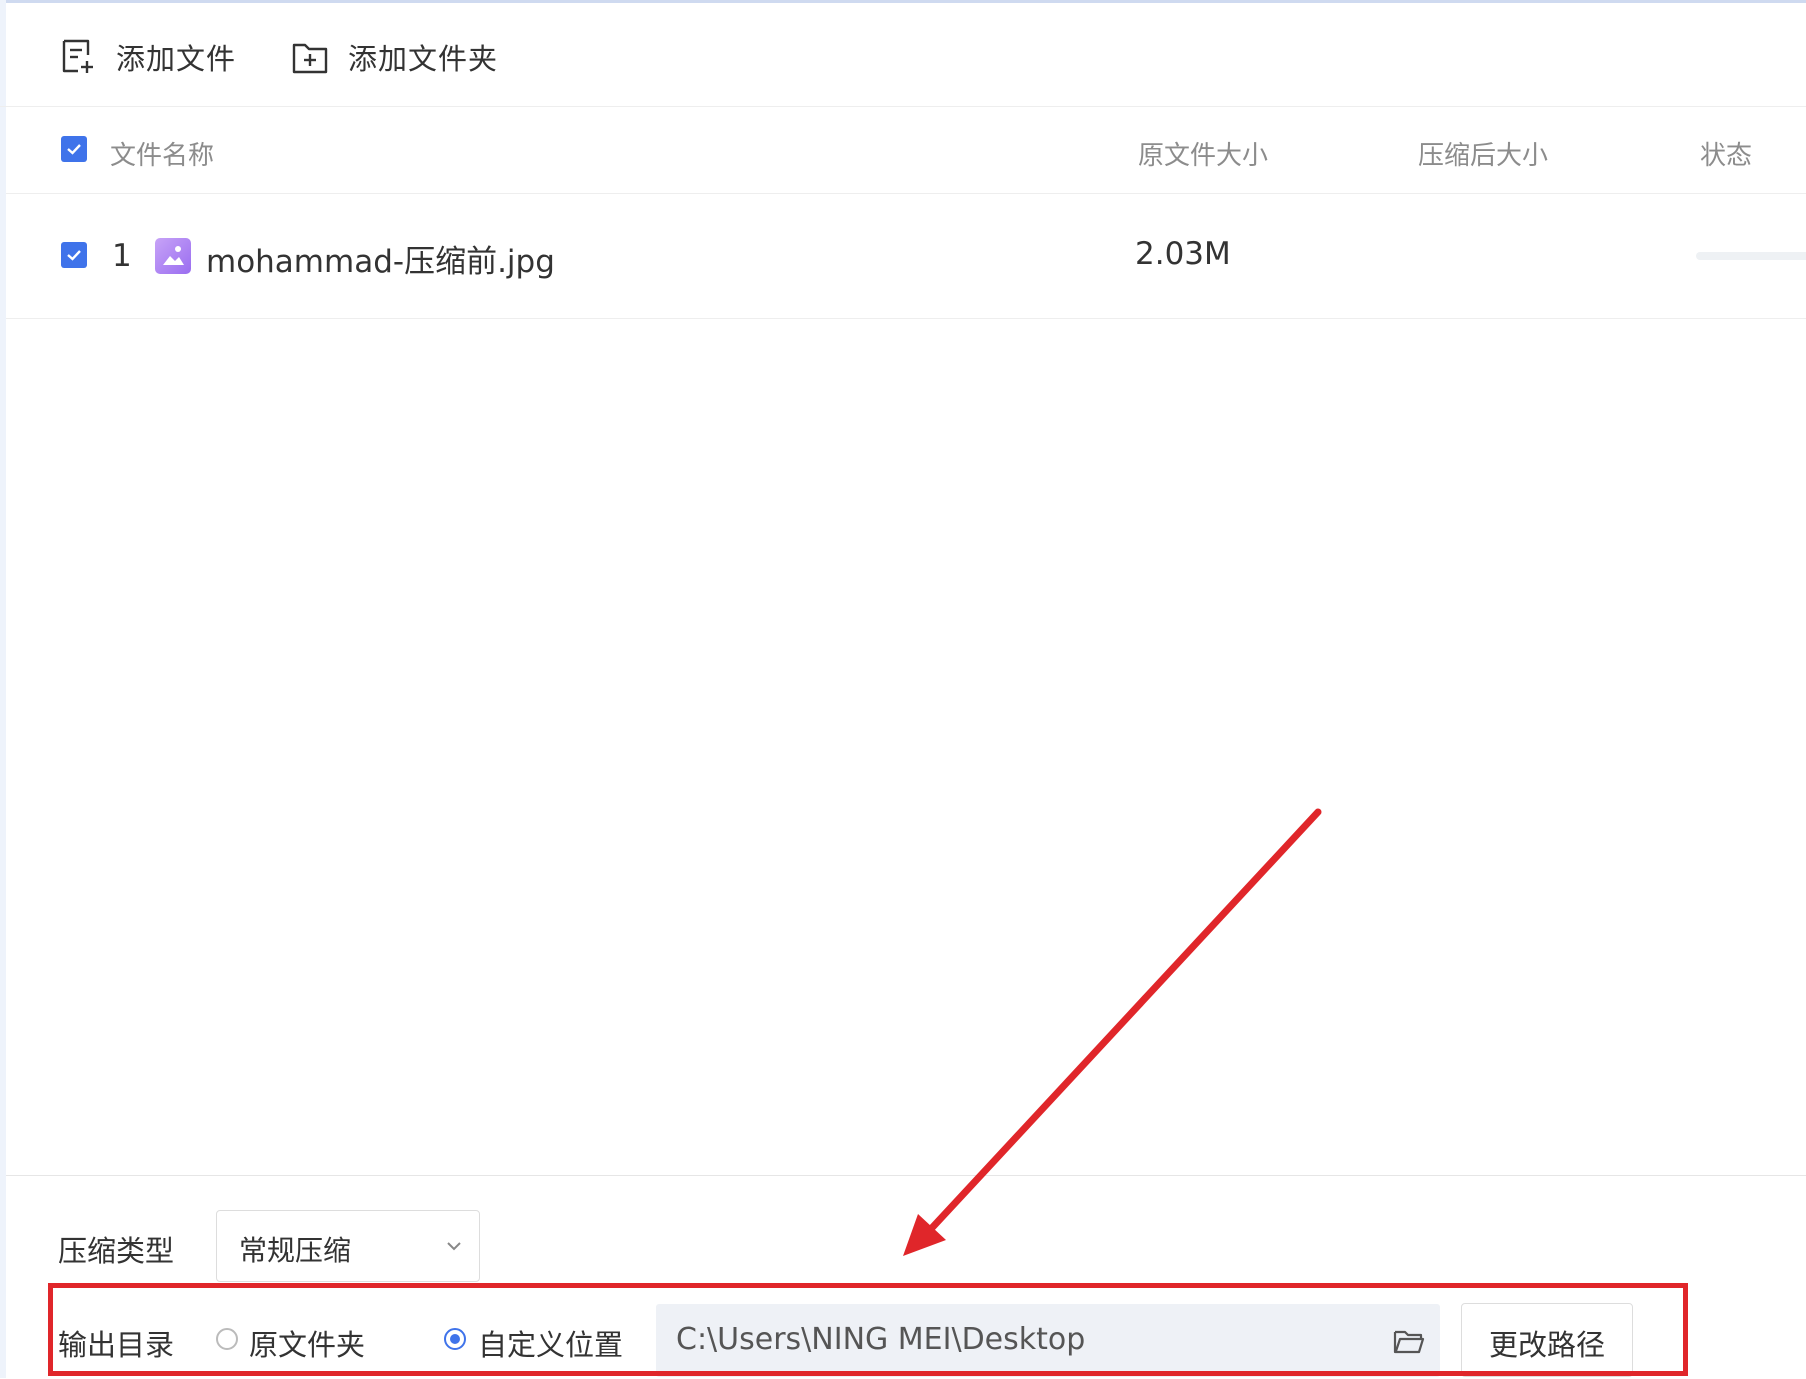 The width and height of the screenshot is (1806, 1379). Describe the element at coordinates (77, 56) in the screenshot. I see `add-file-icon` at that location.